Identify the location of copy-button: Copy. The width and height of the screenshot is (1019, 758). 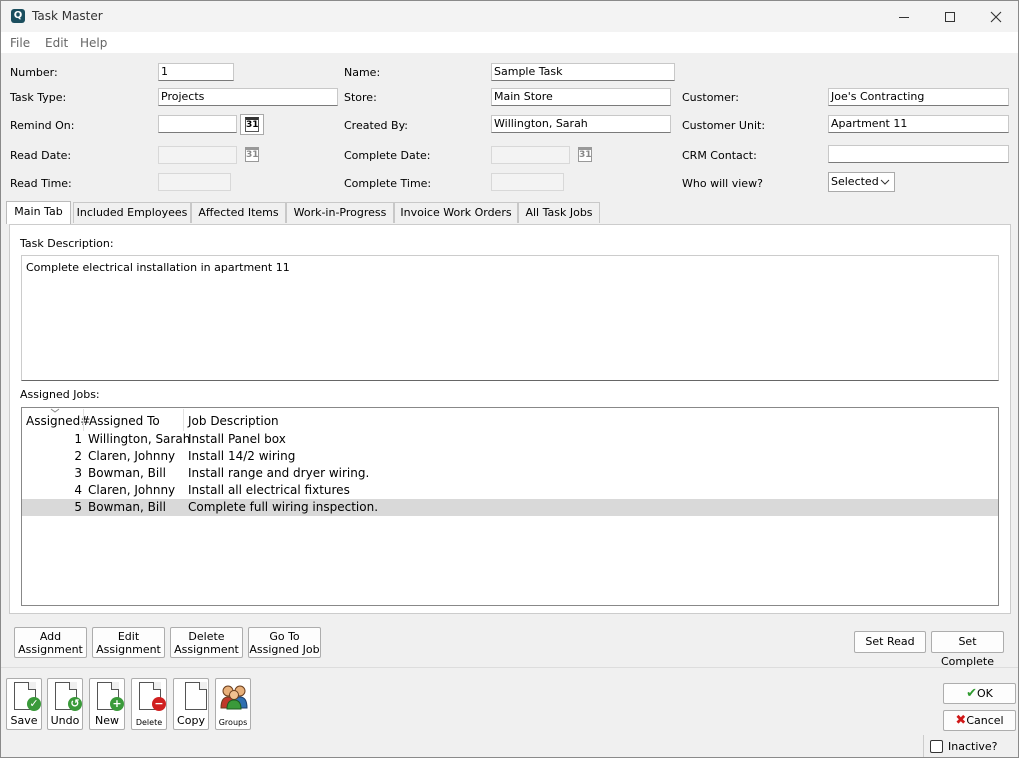
(191, 704).